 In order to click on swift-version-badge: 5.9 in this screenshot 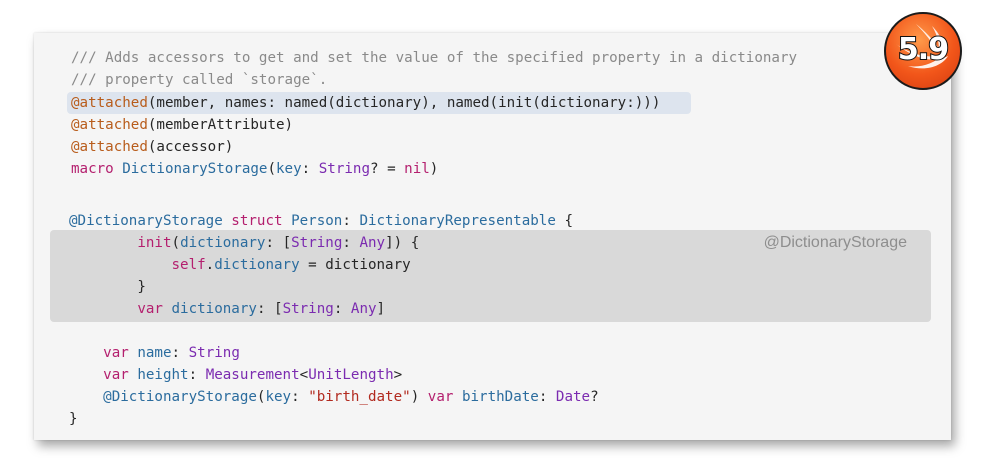, I will do `click(923, 51)`.